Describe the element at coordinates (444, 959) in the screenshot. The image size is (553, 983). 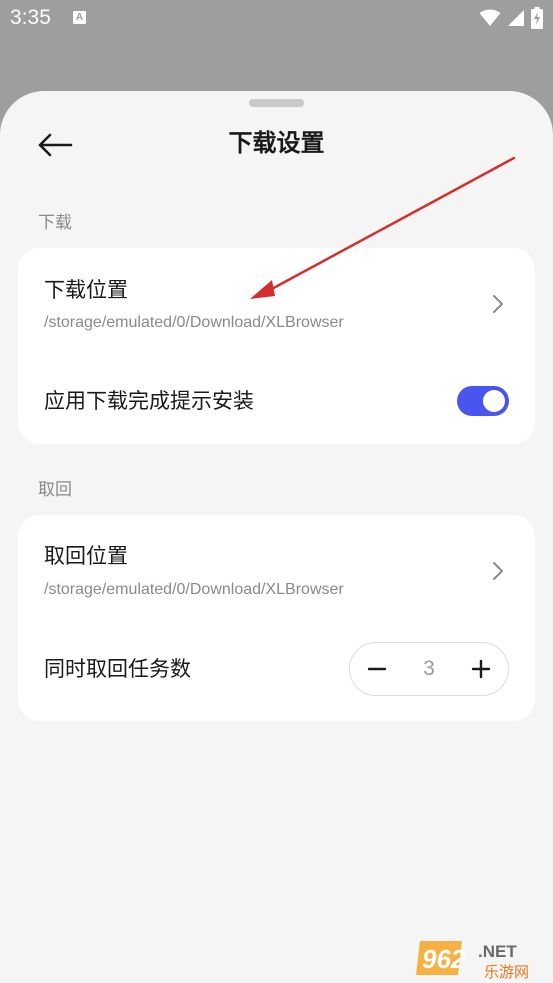
I see `svg-text: 962` at that location.